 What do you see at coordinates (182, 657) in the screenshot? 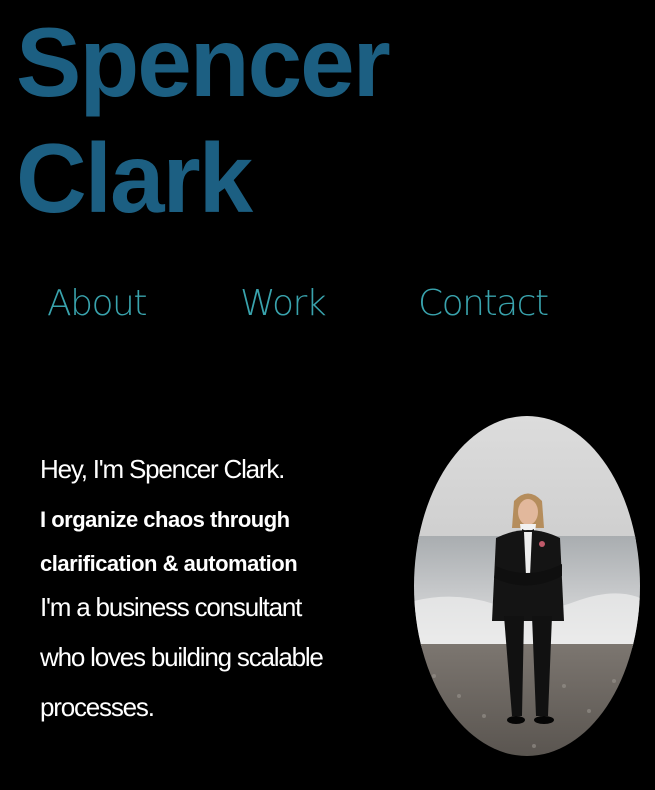
I see `intro-description-line-2: who loves building scalable` at bounding box center [182, 657].